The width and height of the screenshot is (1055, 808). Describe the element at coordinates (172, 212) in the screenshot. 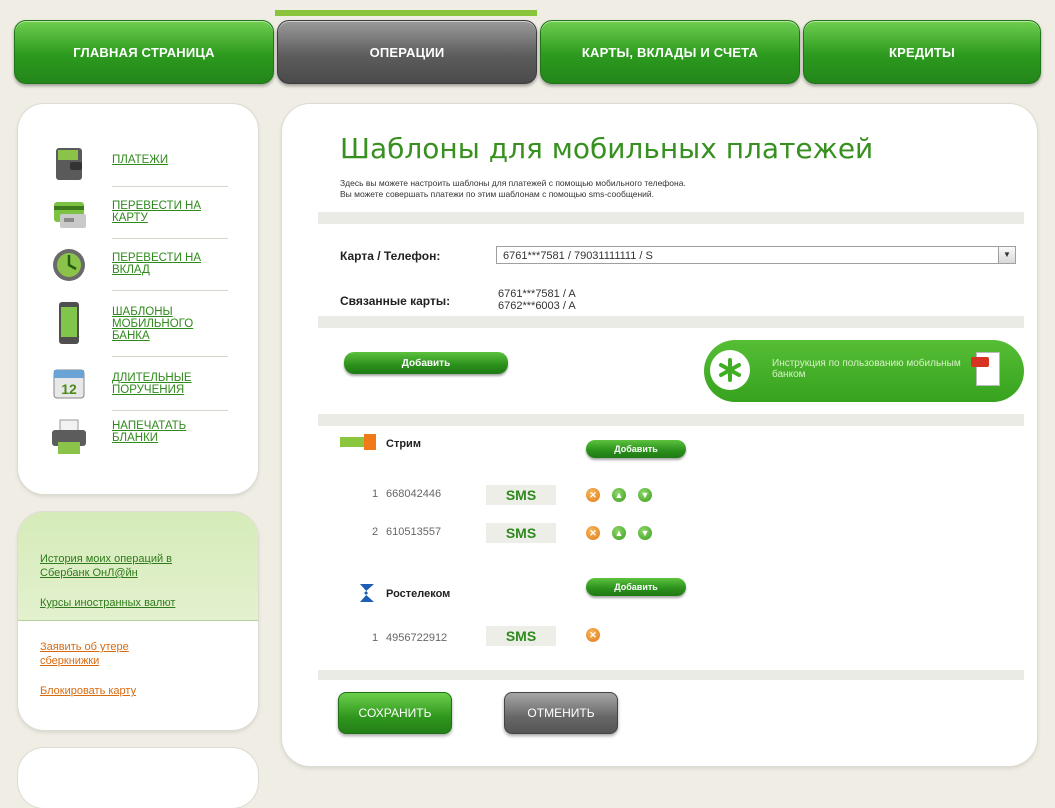

I see `sidebar-item-label: ПЕРЕВЕСТИ НА КАРТУ` at that location.